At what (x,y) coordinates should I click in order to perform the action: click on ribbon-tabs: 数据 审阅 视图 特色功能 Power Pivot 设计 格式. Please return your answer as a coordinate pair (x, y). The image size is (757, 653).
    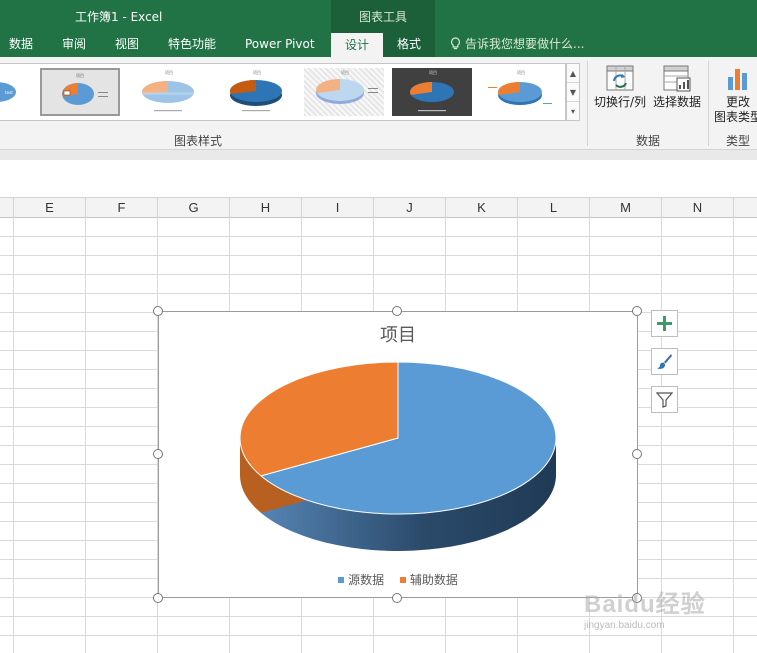
    Looking at the image, I should click on (378, 45).